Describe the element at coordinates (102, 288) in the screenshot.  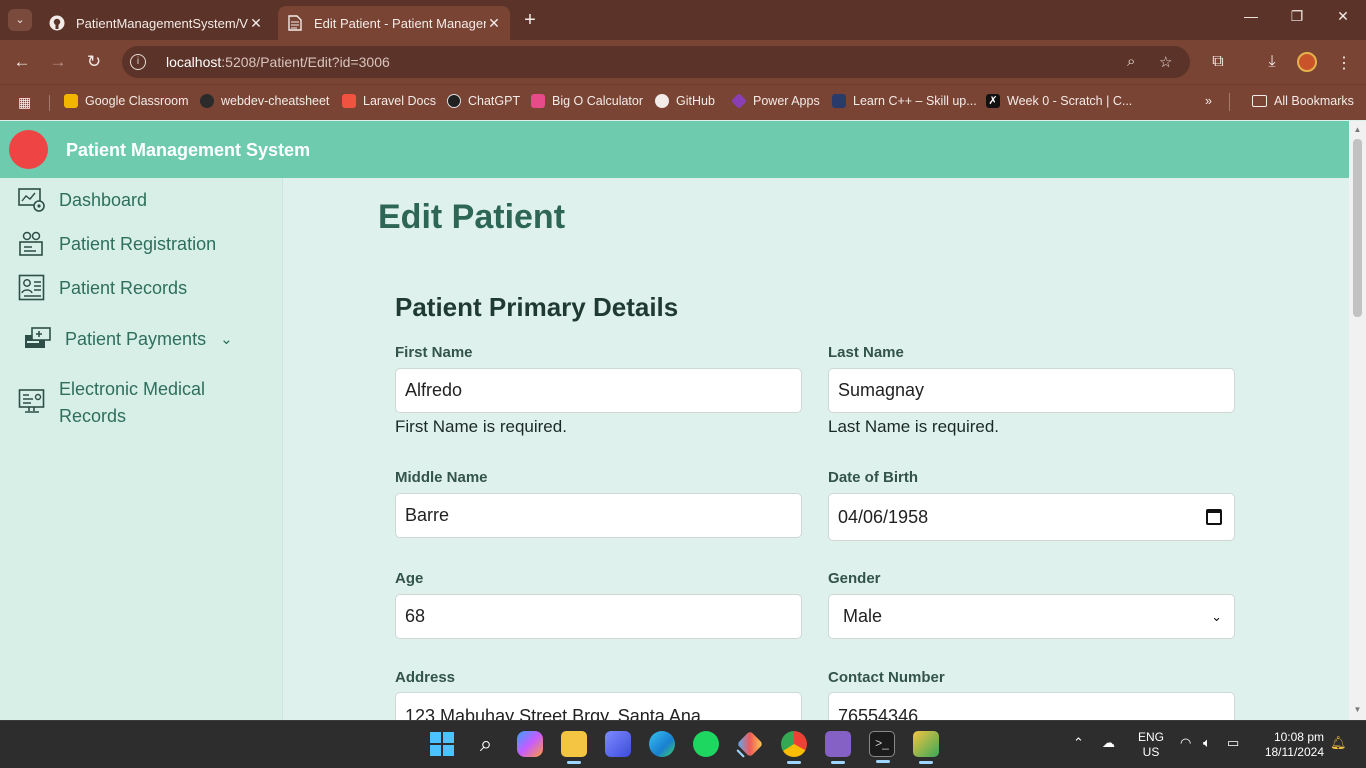
I see `sidebar-item-patient-records: Patient Records` at that location.